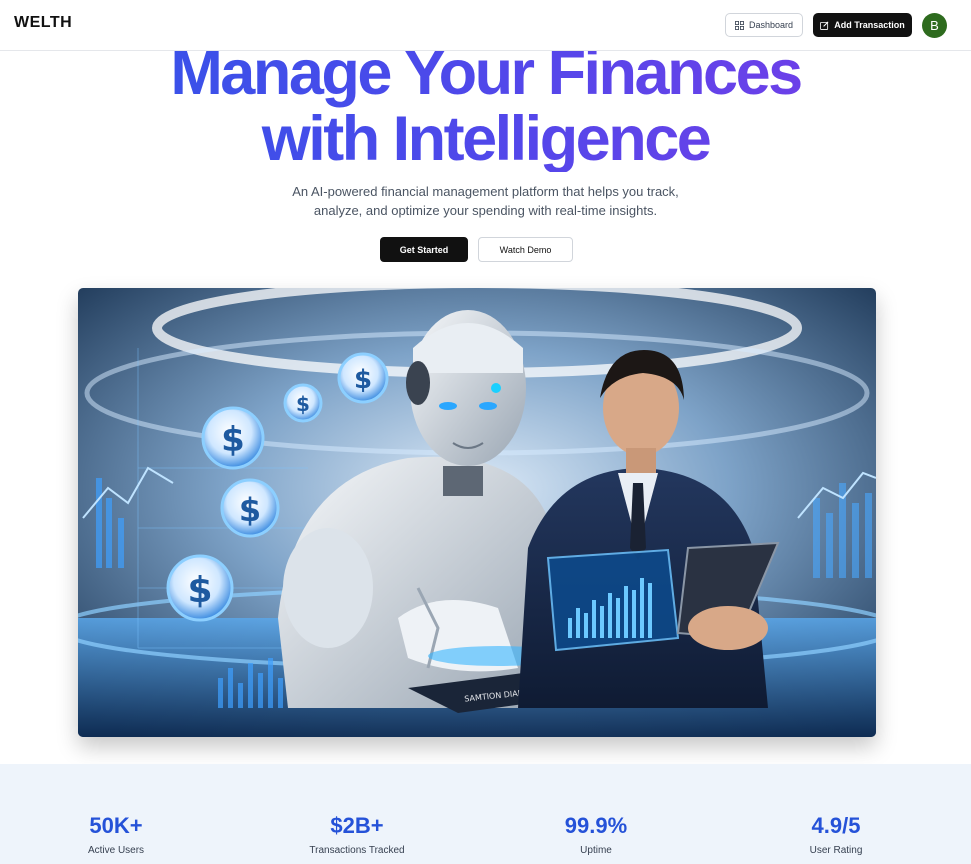 The image size is (971, 864). Describe the element at coordinates (485, 139) in the screenshot. I see `hero-title-line-2: with Intelligence` at that location.